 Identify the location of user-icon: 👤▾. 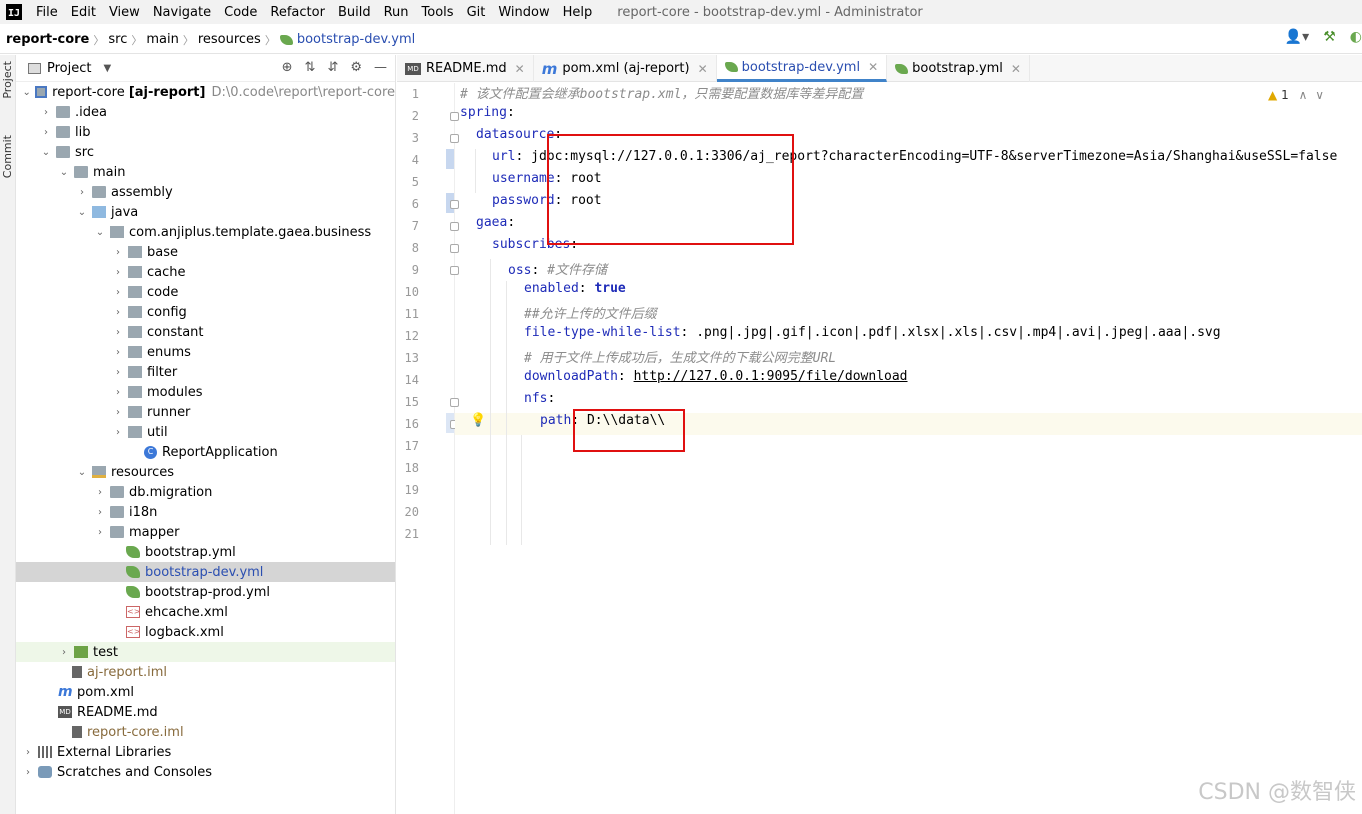
(1297, 37).